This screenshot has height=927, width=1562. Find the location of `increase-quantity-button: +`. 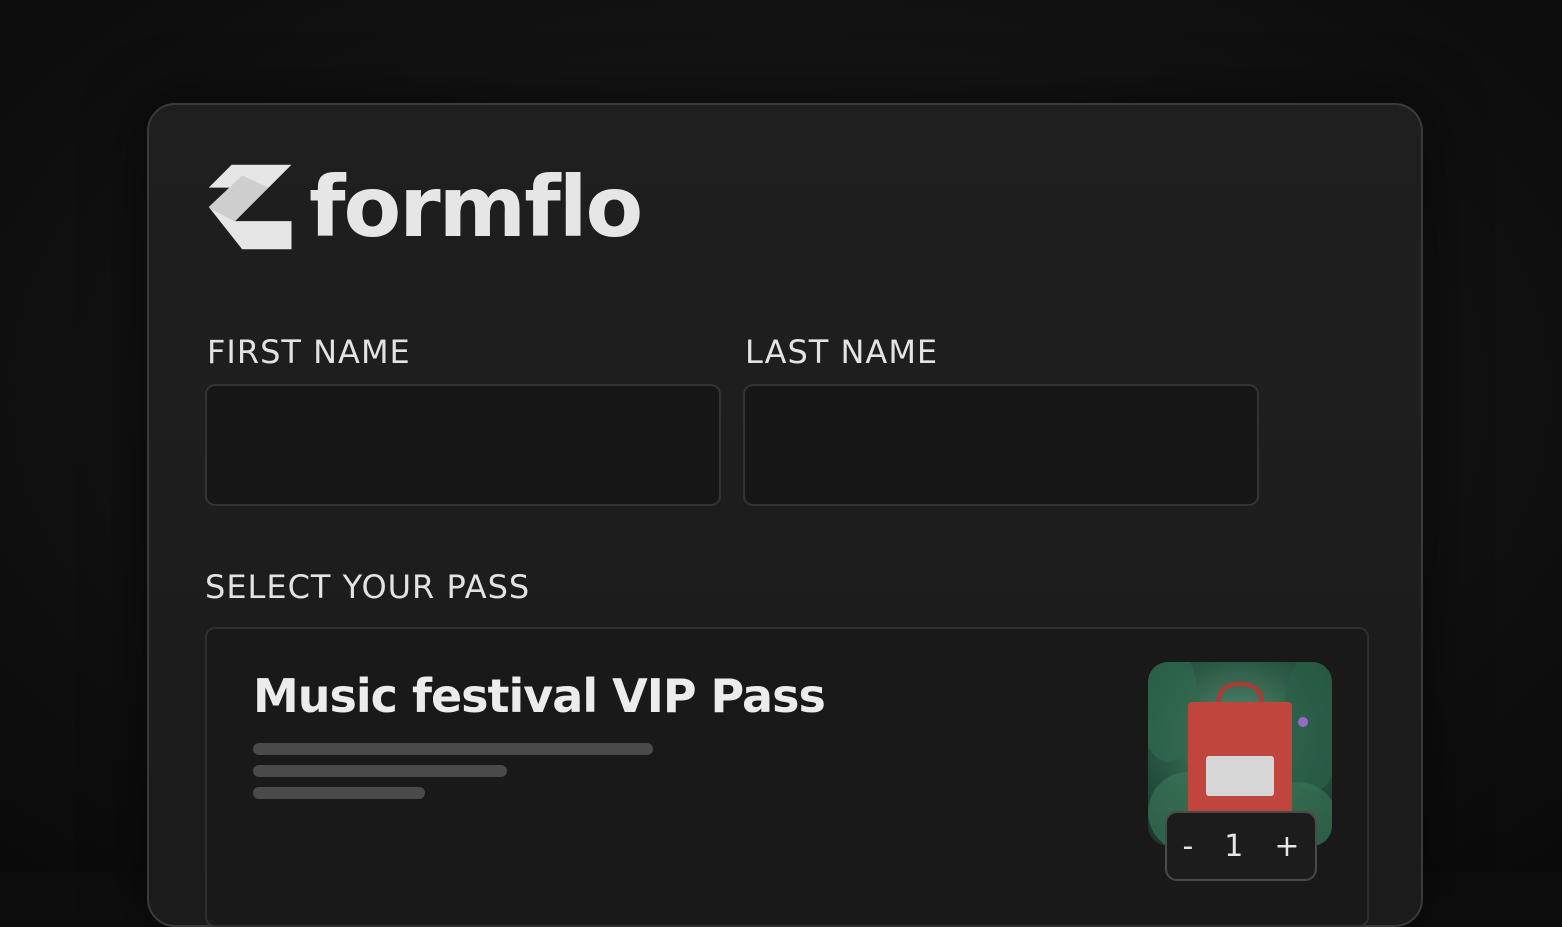

increase-quantity-button: + is located at coordinates (1286, 846).